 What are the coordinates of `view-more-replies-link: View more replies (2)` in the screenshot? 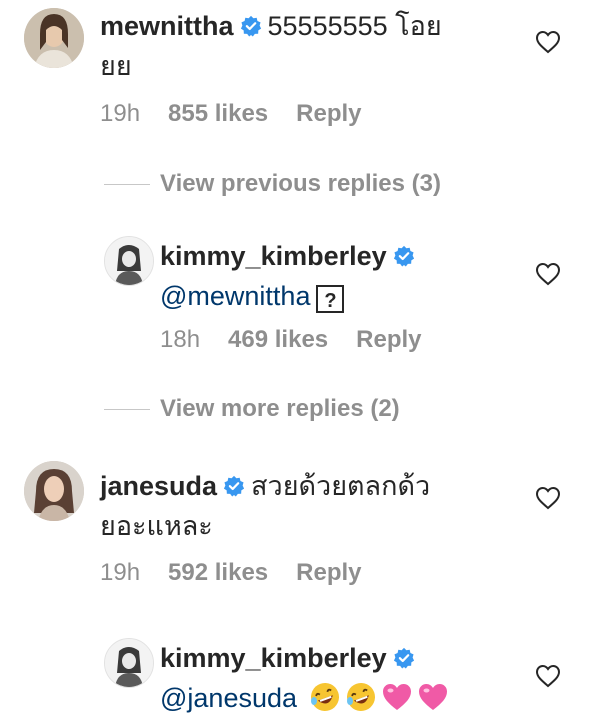 It's located at (280, 409).